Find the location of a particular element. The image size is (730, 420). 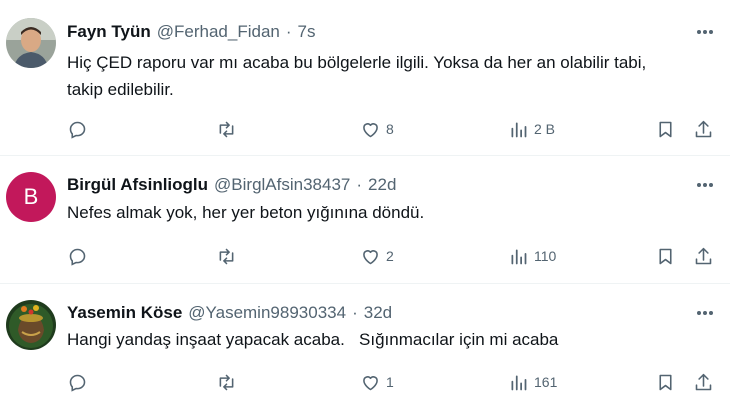

view-count: 110 is located at coordinates (545, 256).